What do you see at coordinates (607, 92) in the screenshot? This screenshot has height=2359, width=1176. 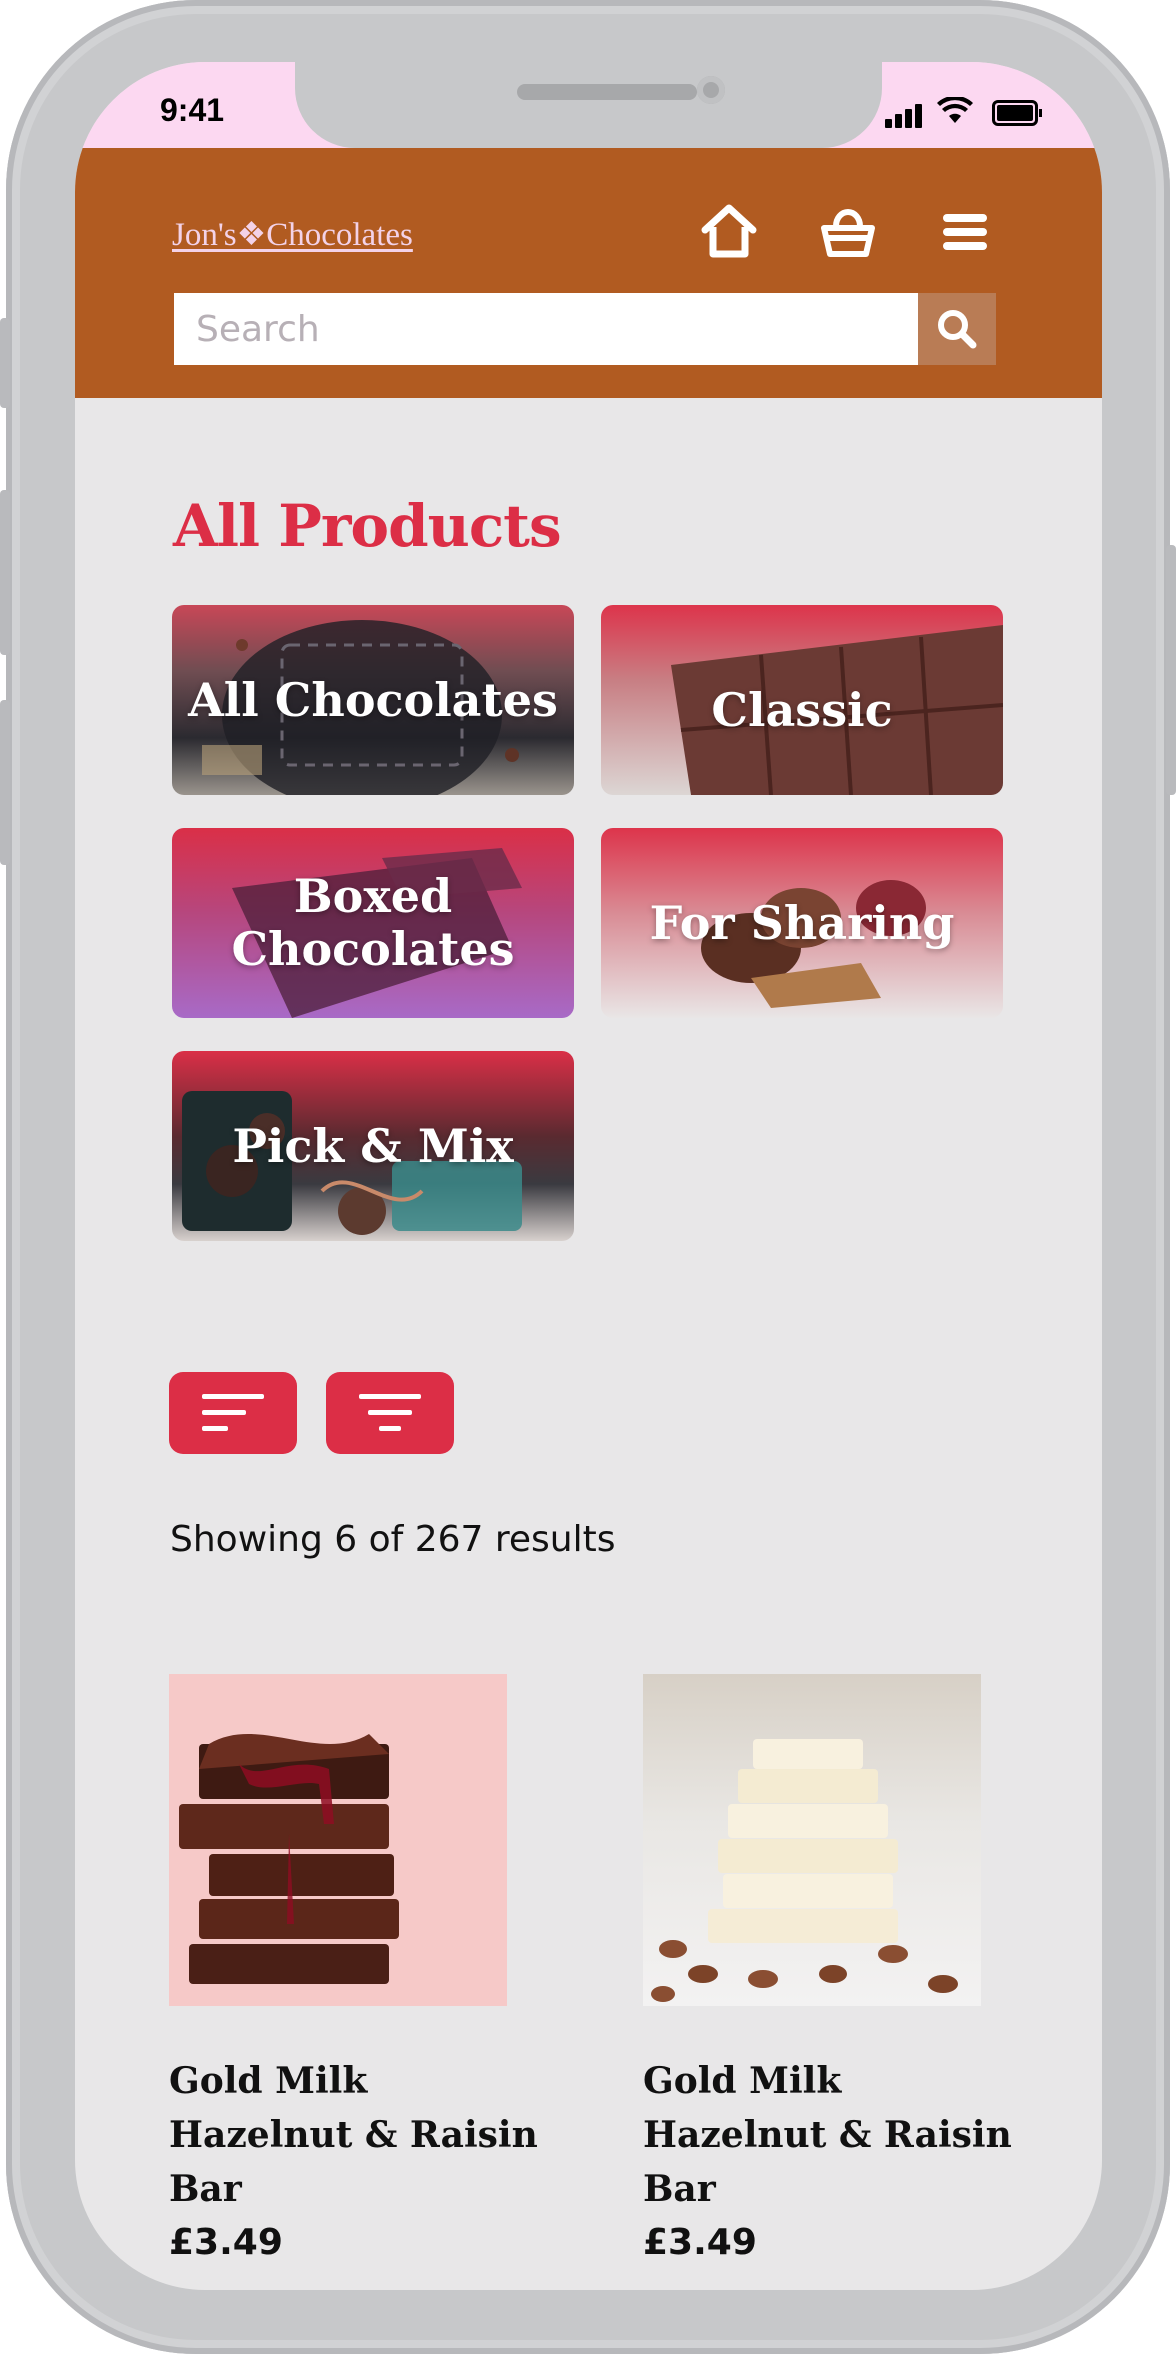 I see `speaker-grille` at bounding box center [607, 92].